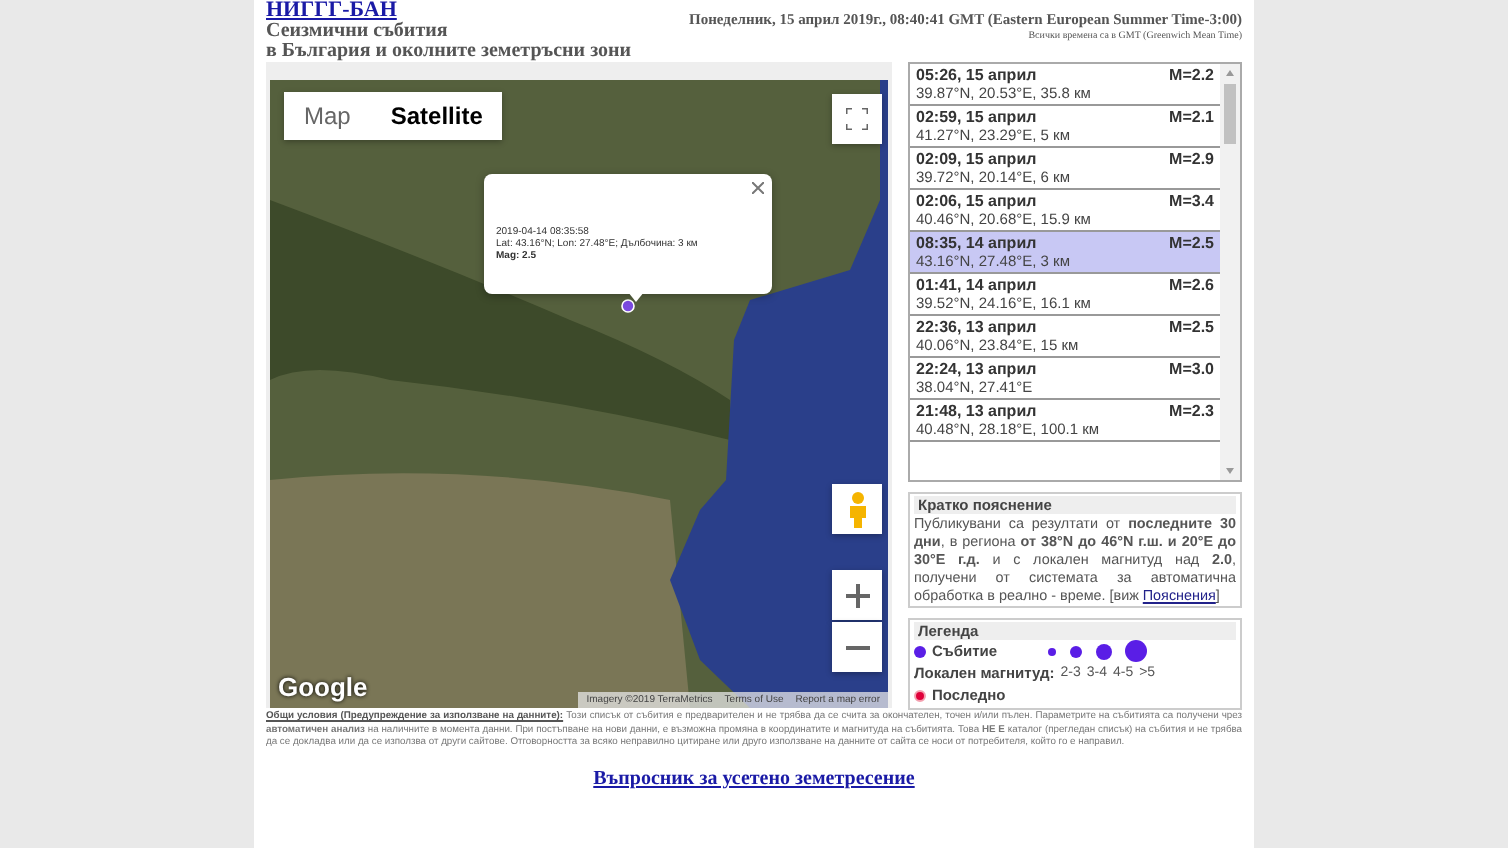 This screenshot has height=848, width=1508. Describe the element at coordinates (1191, 285) in the screenshot. I see `event-magnitude: M=2.6` at that location.